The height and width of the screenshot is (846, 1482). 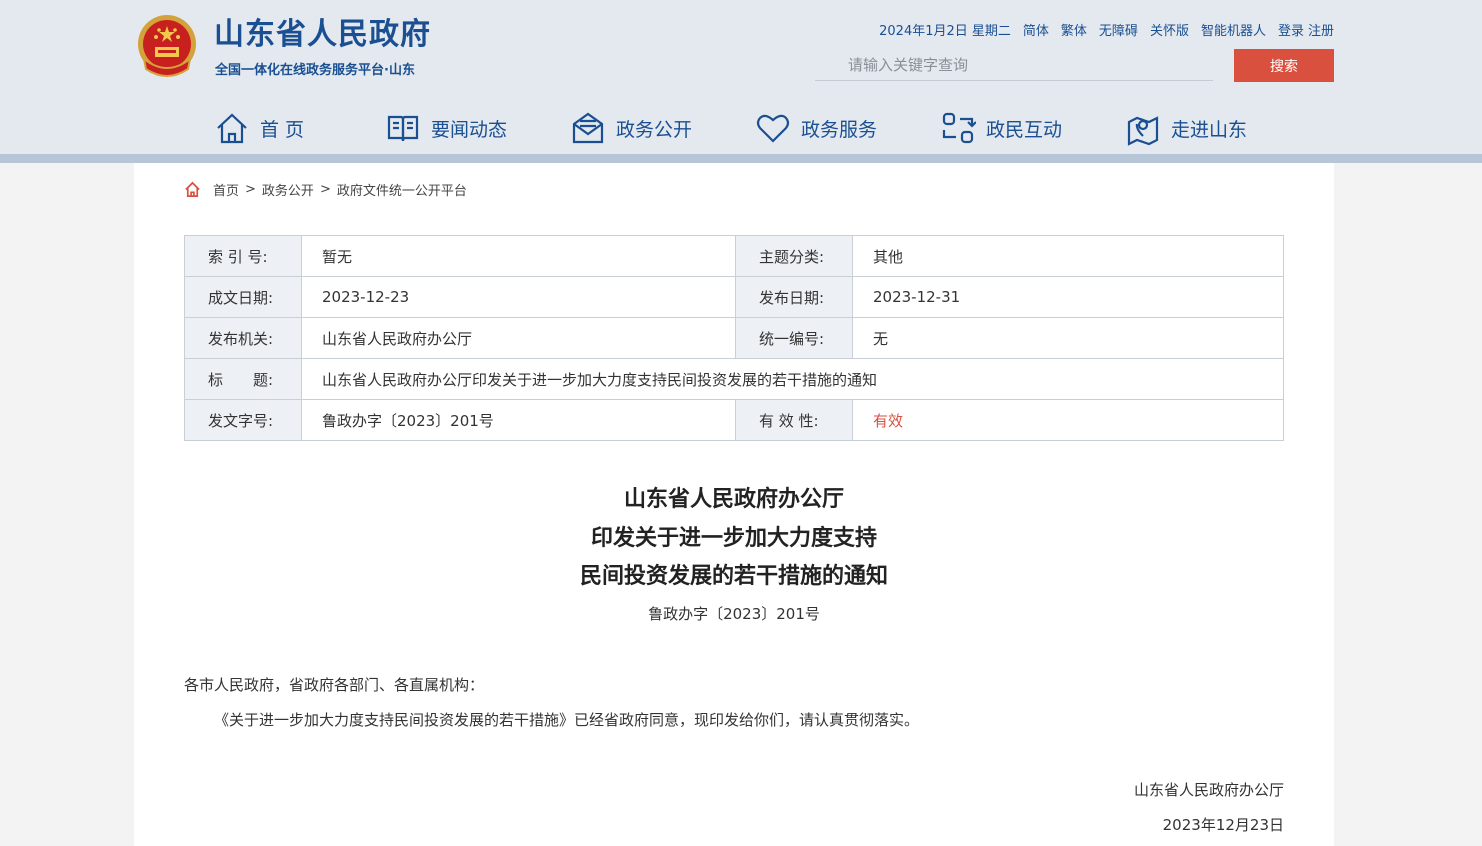 I want to click on unified-no-label: 统一编号:, so click(x=794, y=338).